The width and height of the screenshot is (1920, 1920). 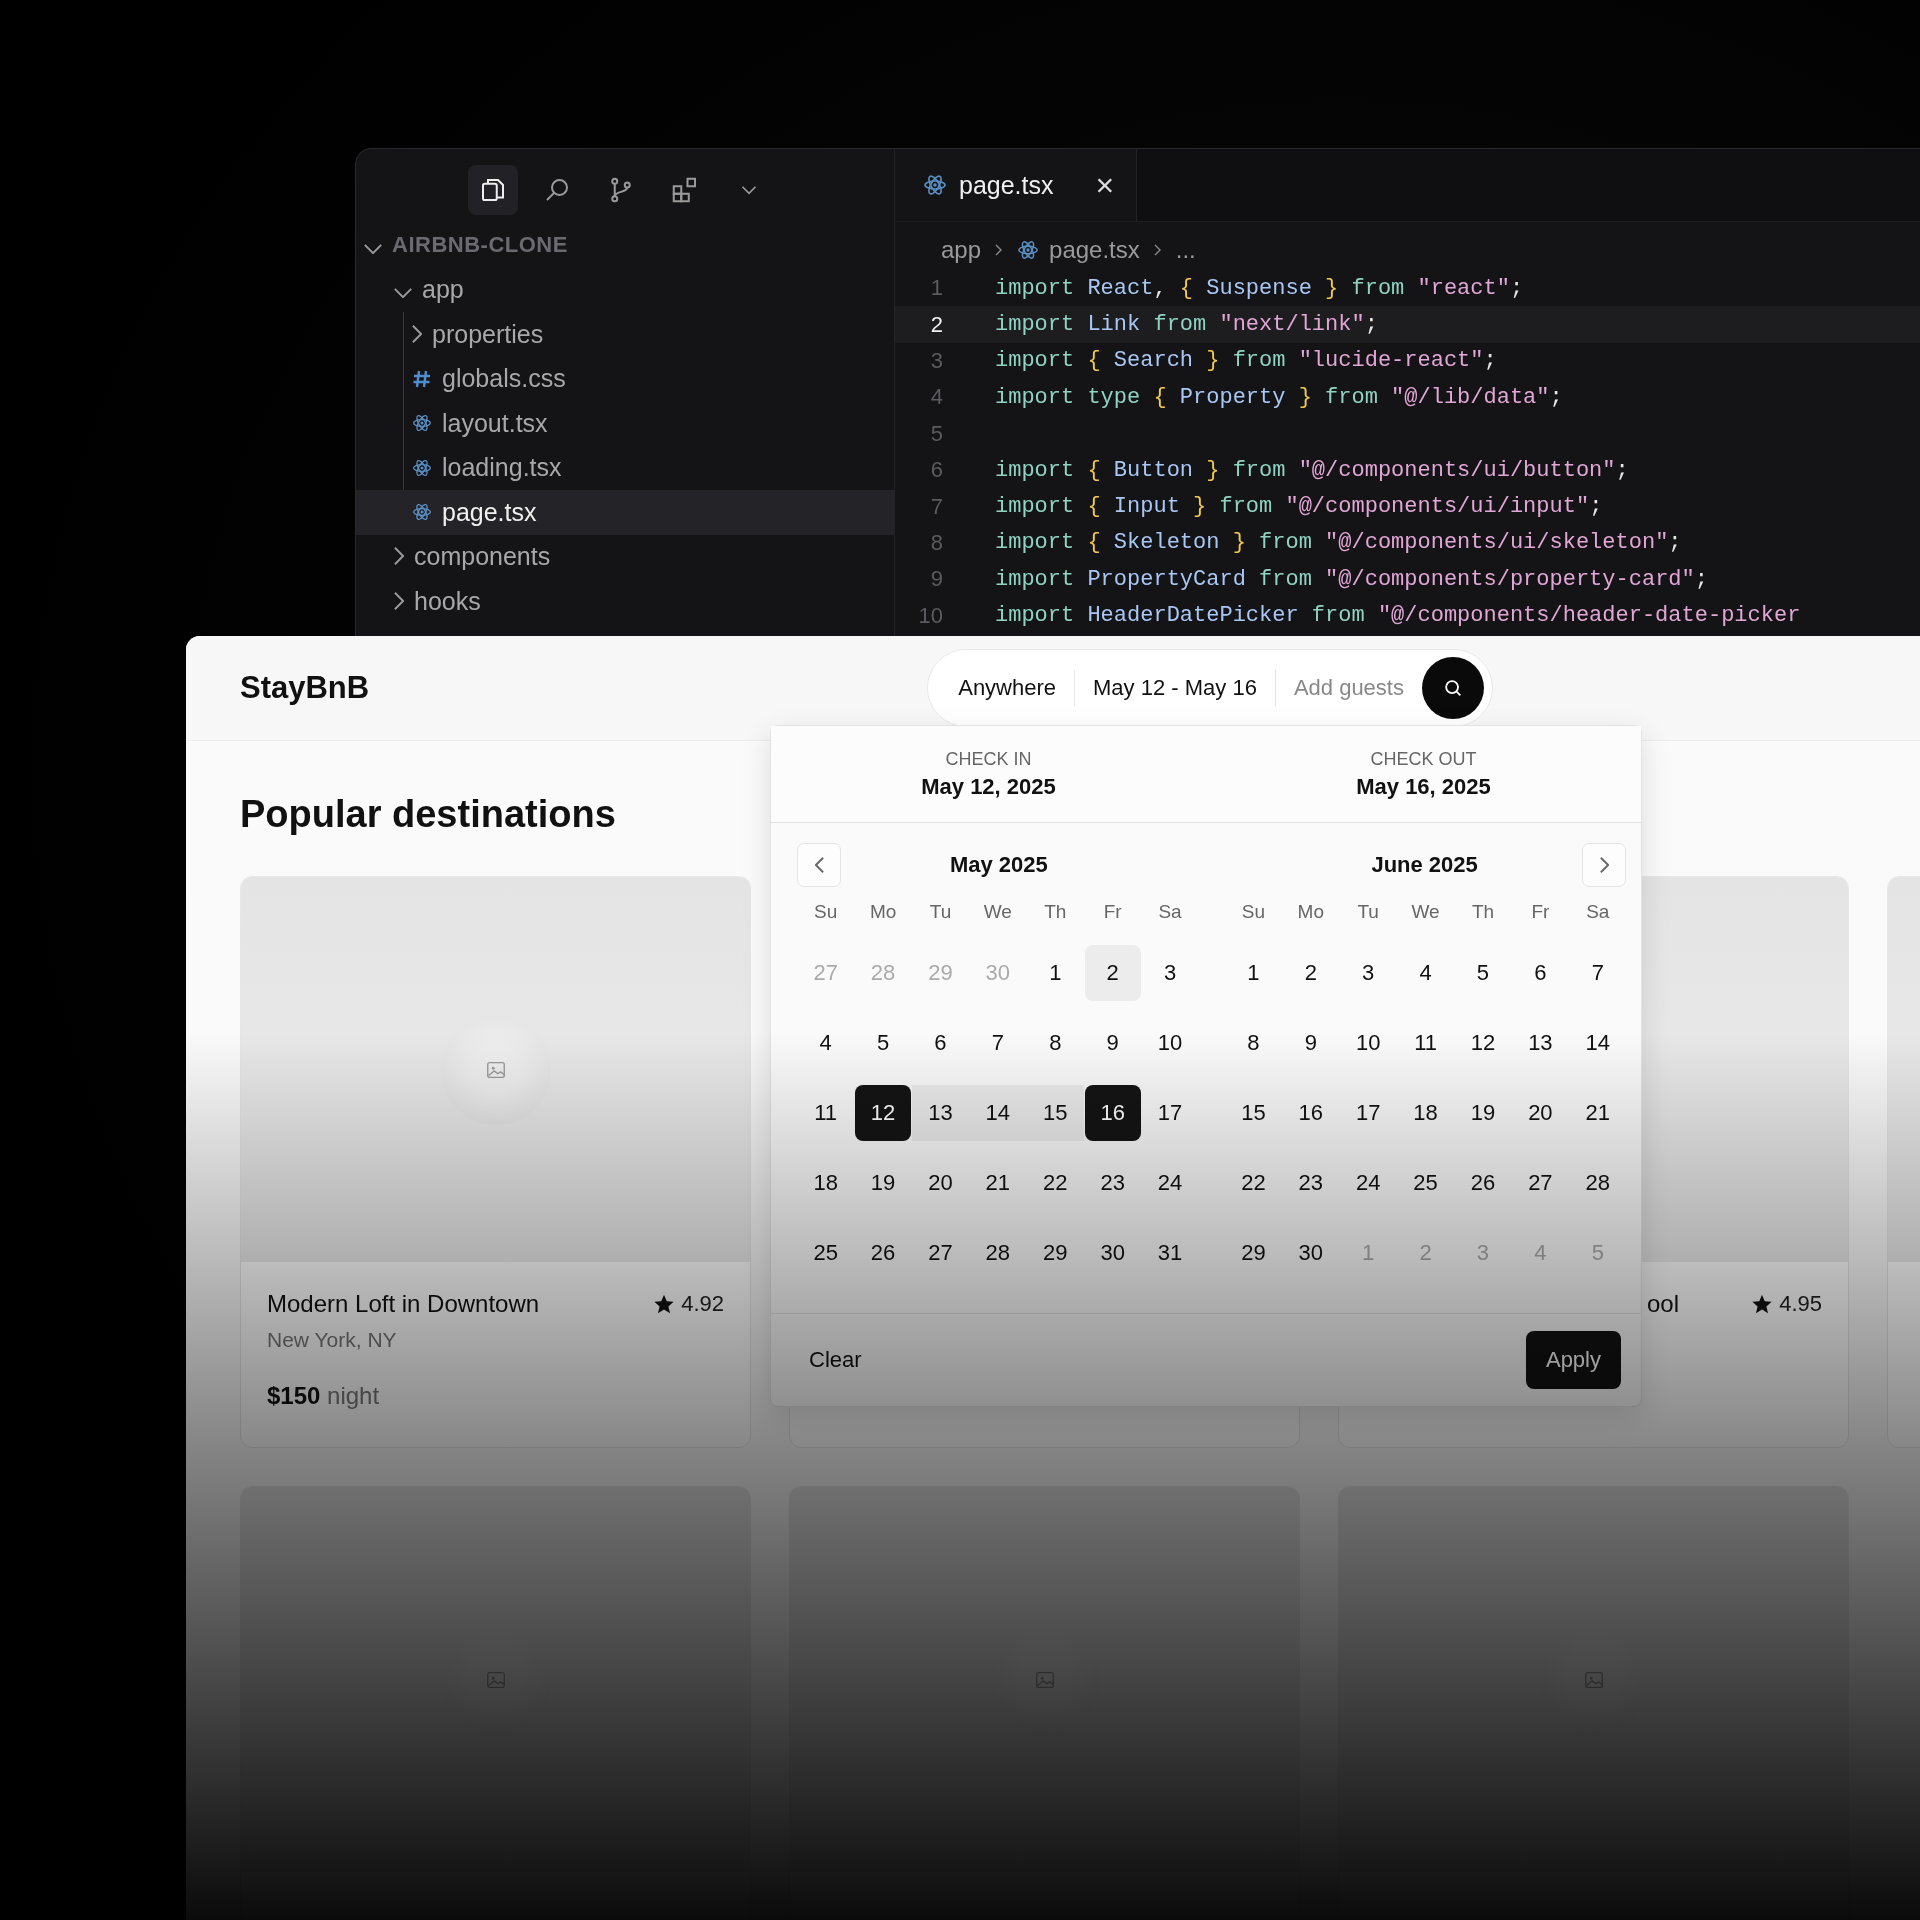 I want to click on code-line: import Link from "next/link";, so click(x=1186, y=325).